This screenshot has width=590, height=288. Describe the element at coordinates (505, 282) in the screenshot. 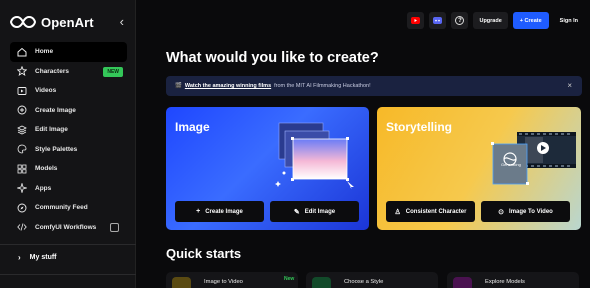

I see `quick-start-label: Explore Models` at that location.